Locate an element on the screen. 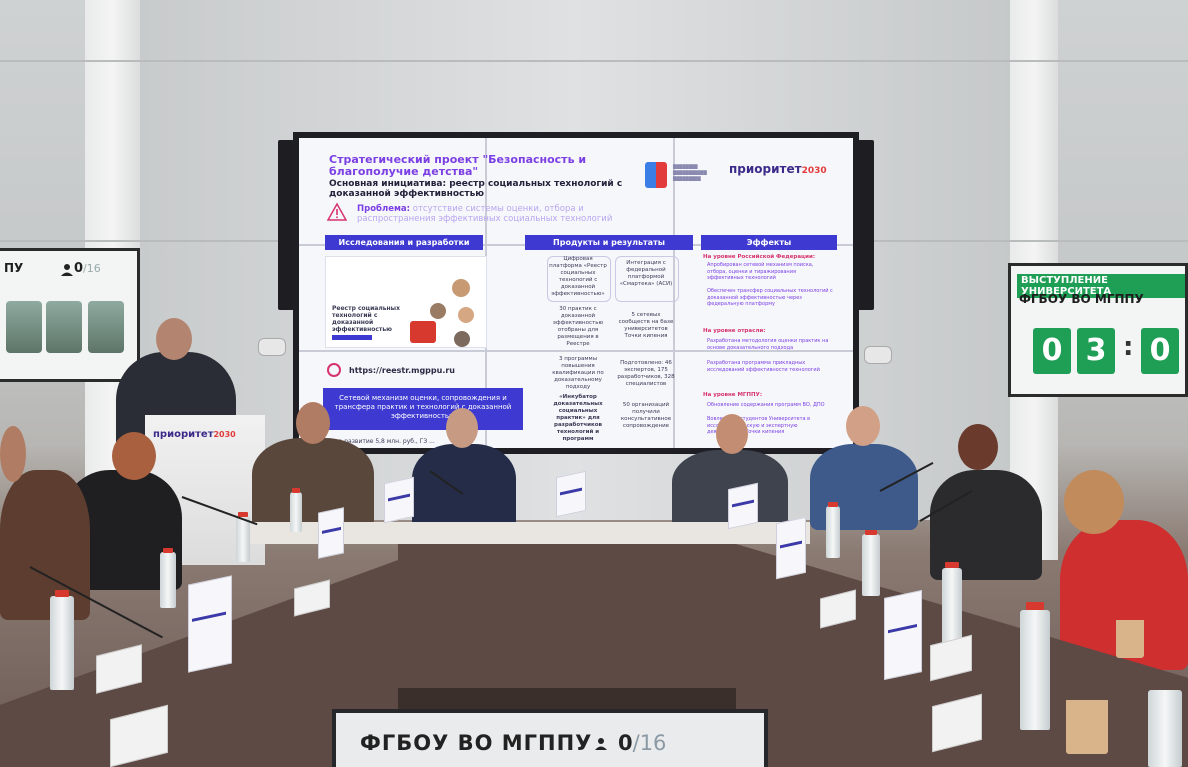 The image size is (1188, 767). column-header-research: Исследования и разработки is located at coordinates (404, 242).